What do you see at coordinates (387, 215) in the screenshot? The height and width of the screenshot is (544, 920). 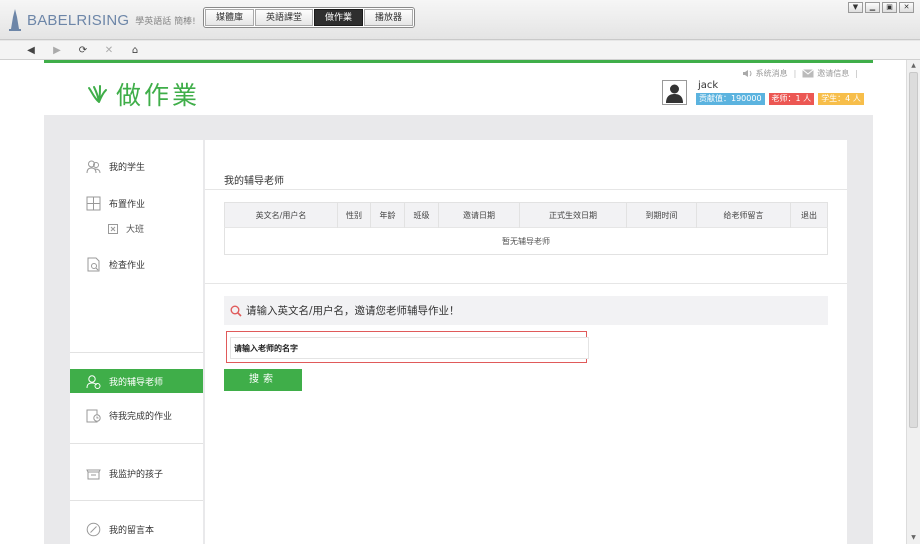 I see `col-header: 年龄` at bounding box center [387, 215].